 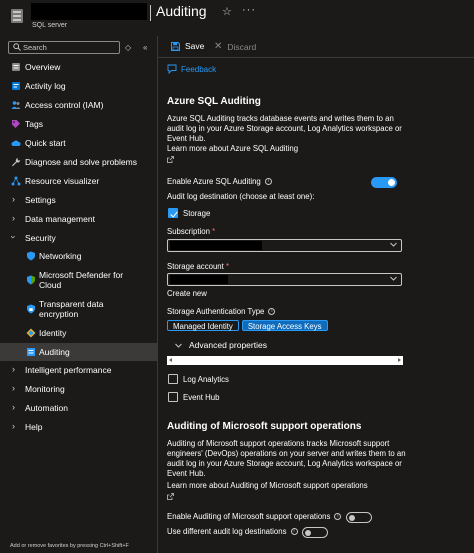 I want to click on sidebar-item-label: Identity, so click(x=53, y=333).